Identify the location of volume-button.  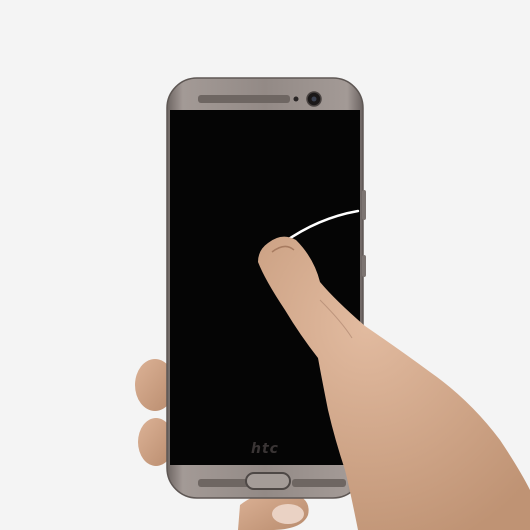
(364, 205).